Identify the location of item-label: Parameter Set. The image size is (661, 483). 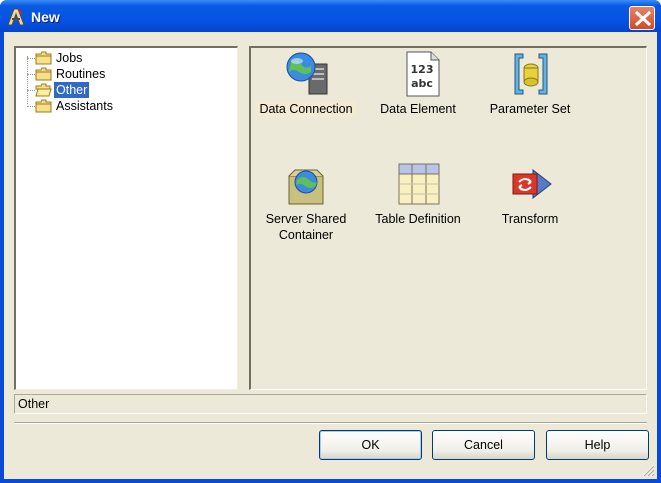
(530, 109).